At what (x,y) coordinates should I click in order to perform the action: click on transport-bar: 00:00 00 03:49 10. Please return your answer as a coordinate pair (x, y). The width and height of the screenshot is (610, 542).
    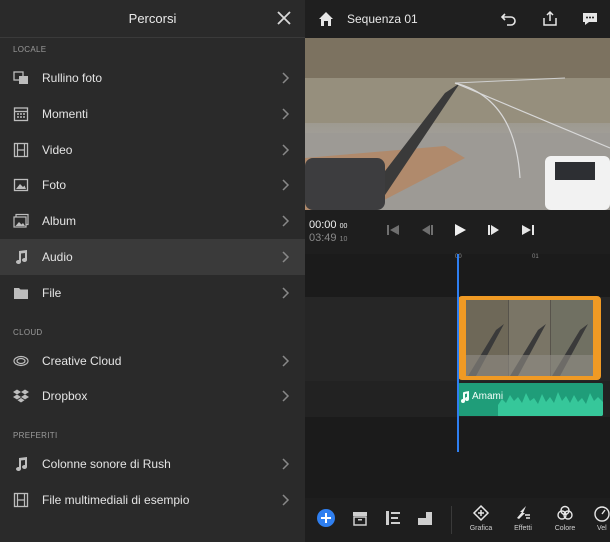
    Looking at the image, I should click on (457, 232).